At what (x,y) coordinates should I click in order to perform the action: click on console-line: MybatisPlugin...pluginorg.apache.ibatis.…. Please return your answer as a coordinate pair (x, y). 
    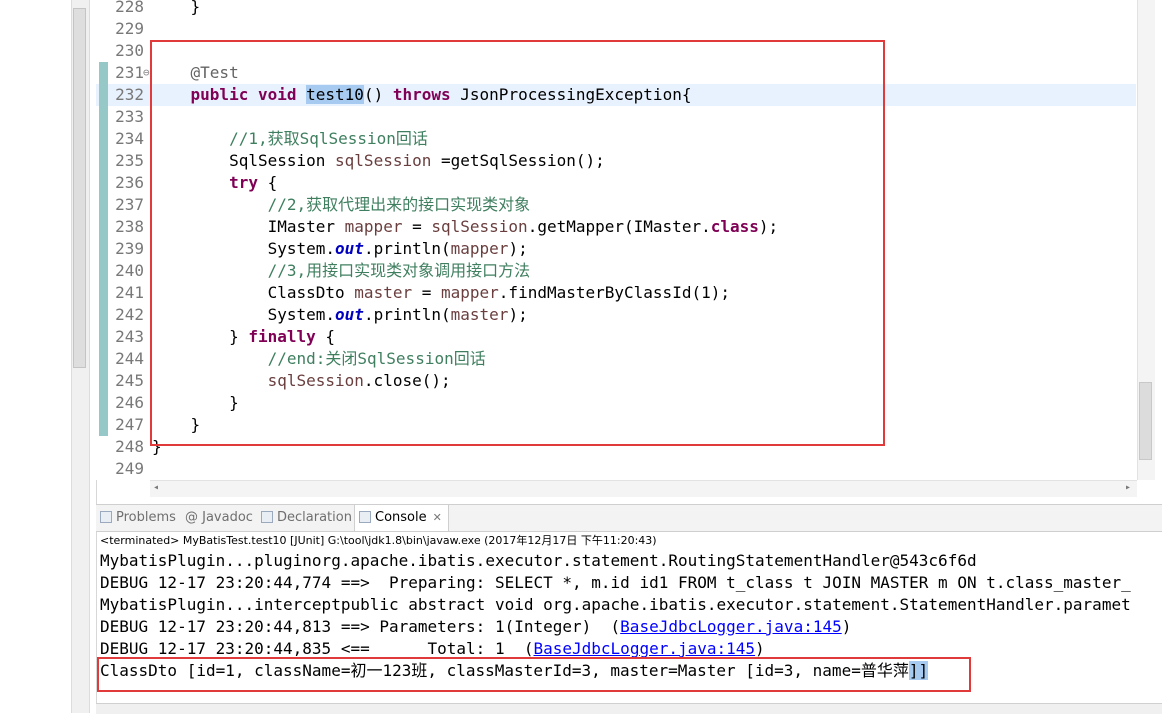
    Looking at the image, I should click on (538, 560).